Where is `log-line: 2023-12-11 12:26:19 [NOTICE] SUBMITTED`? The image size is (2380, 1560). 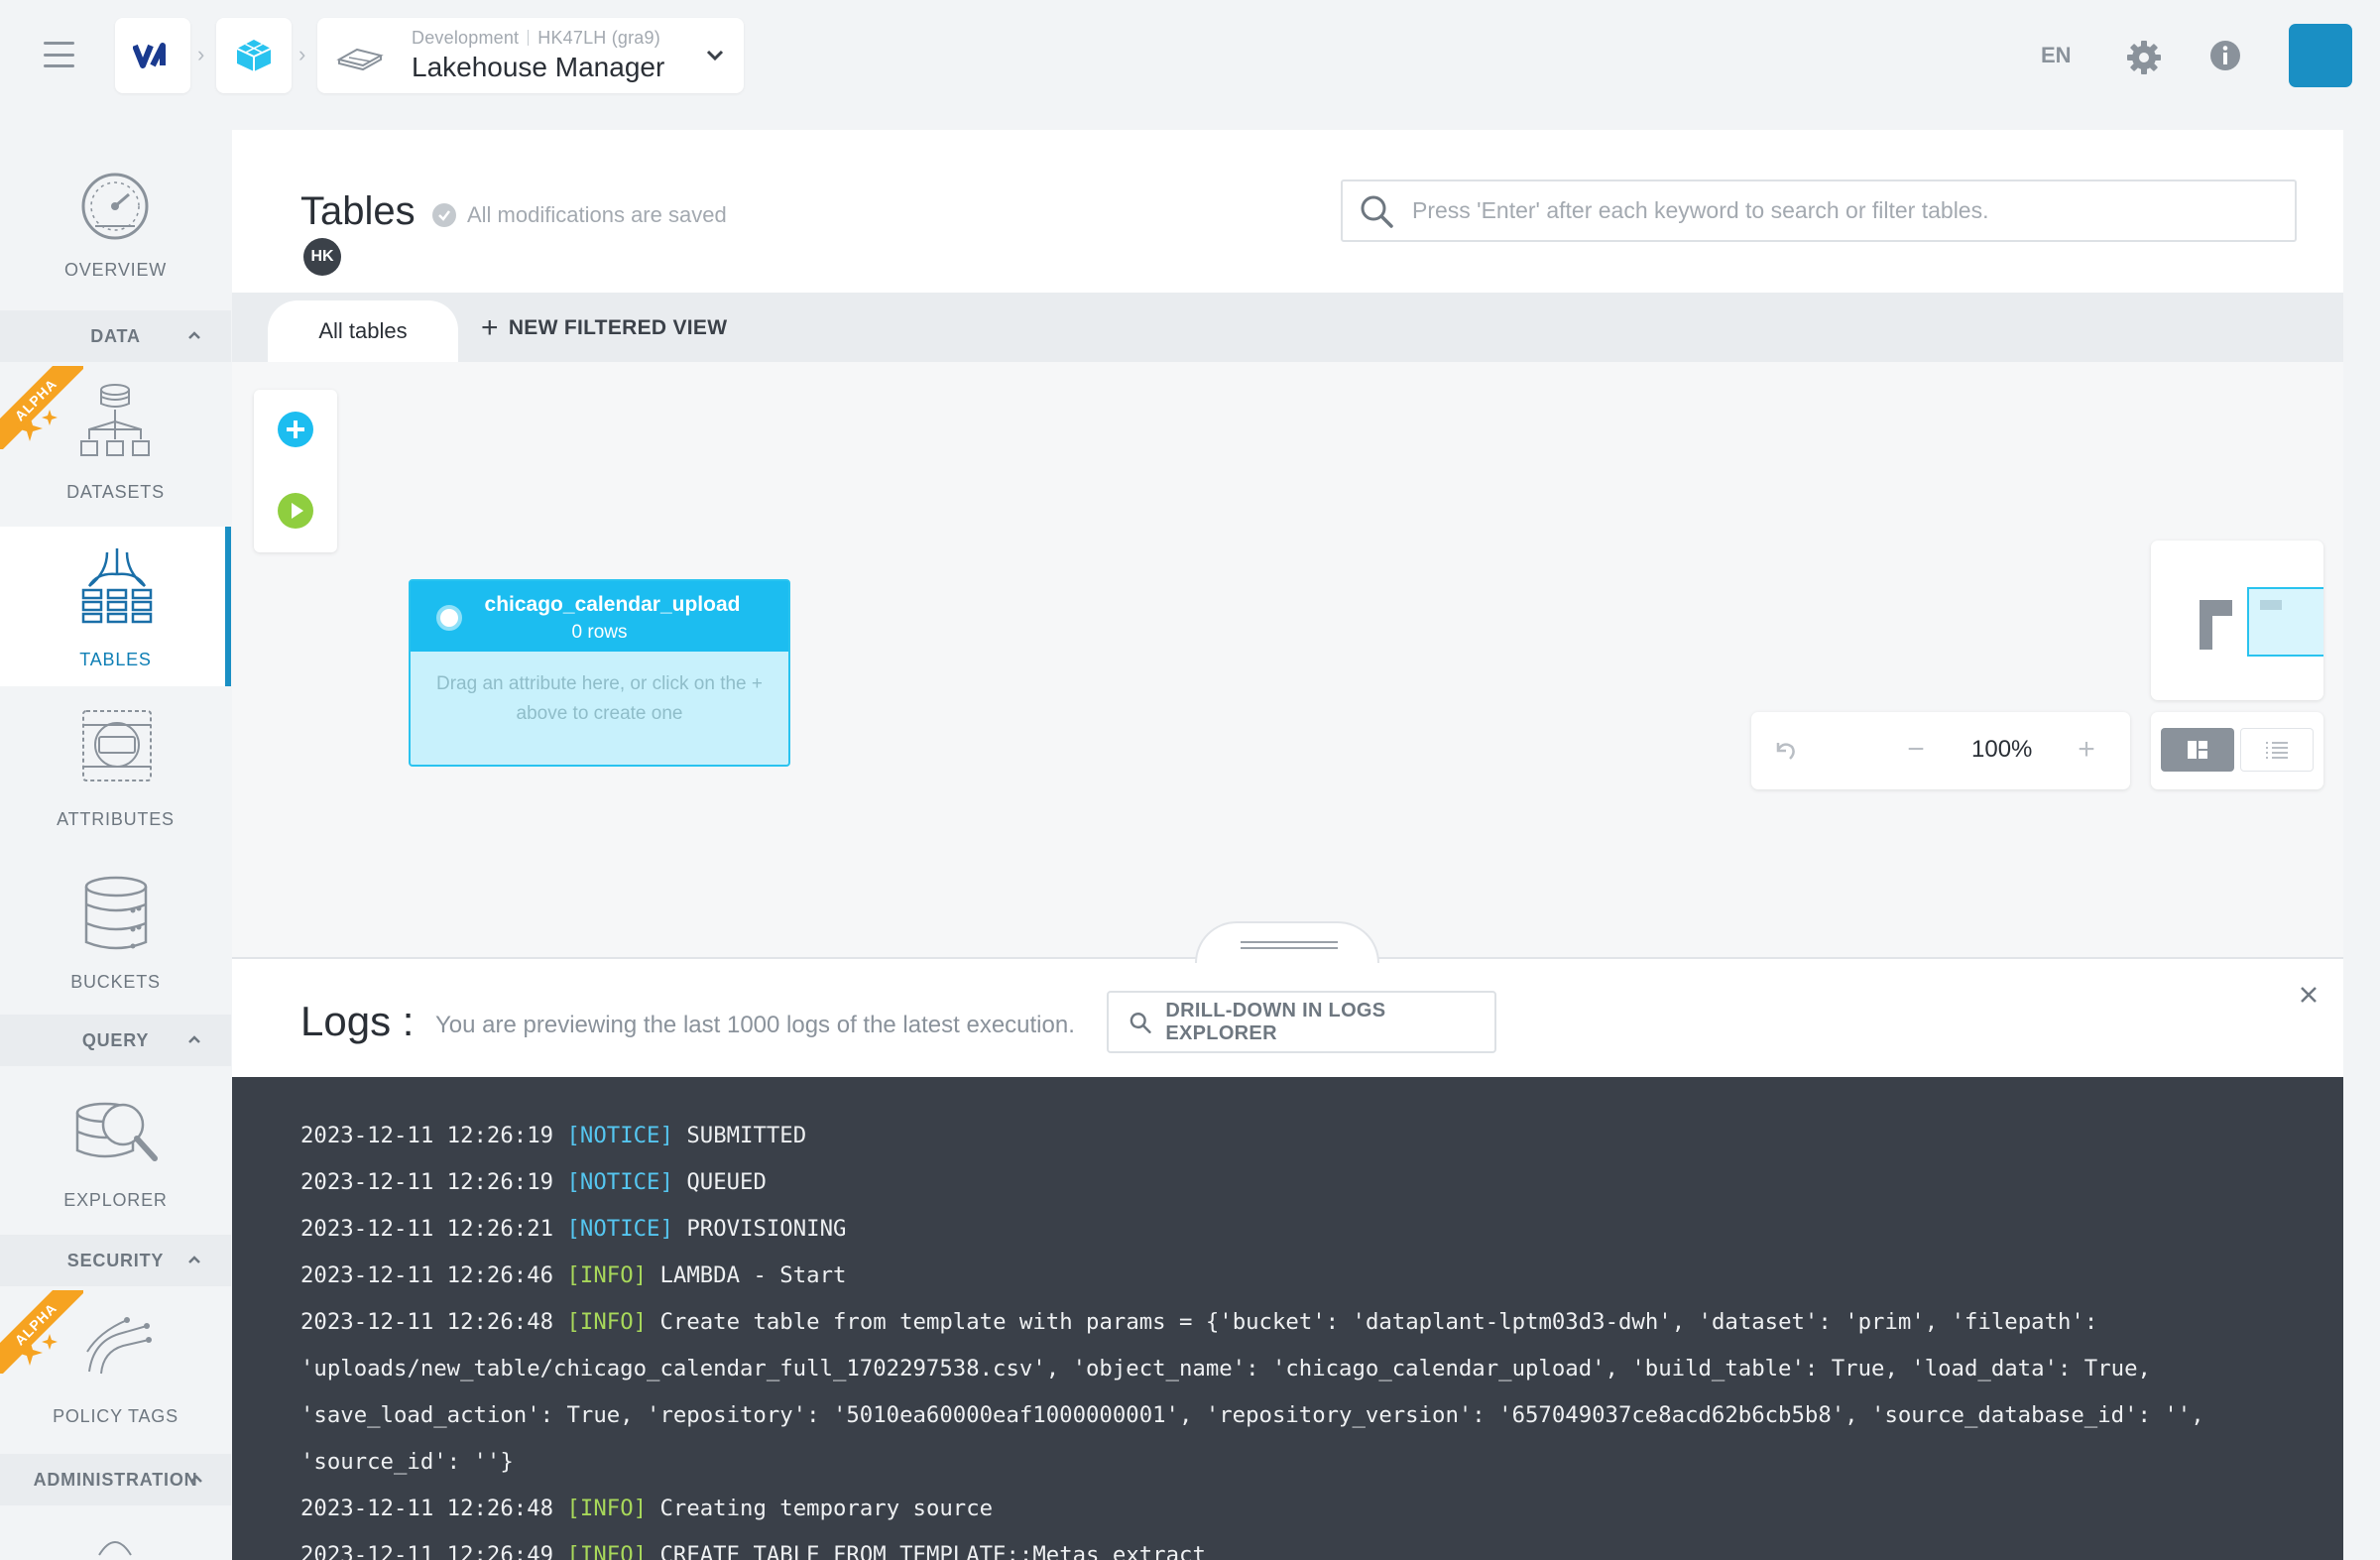
log-line: 2023-12-11 12:26:19 [NOTICE] SUBMITTED is located at coordinates (1321, 1136).